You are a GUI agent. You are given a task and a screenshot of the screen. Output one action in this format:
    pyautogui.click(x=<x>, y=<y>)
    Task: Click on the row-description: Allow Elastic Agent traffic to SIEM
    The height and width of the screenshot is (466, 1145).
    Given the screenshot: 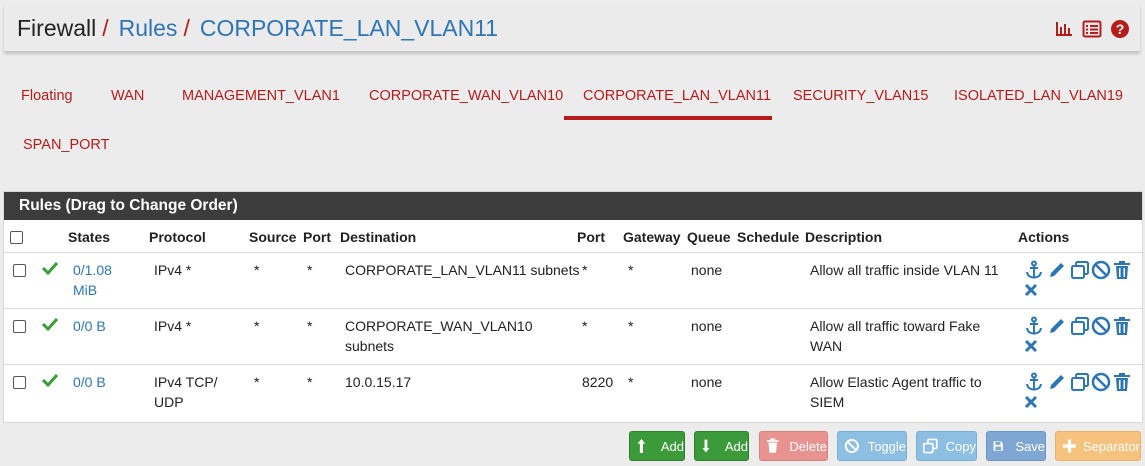 What is the action you would take?
    pyautogui.click(x=896, y=392)
    